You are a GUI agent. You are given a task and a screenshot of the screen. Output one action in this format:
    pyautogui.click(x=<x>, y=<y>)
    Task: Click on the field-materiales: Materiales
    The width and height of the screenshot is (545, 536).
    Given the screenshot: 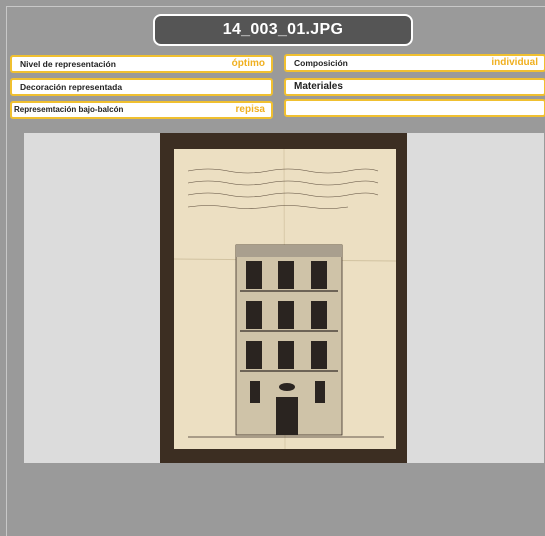 What is the action you would take?
    pyautogui.click(x=414, y=87)
    